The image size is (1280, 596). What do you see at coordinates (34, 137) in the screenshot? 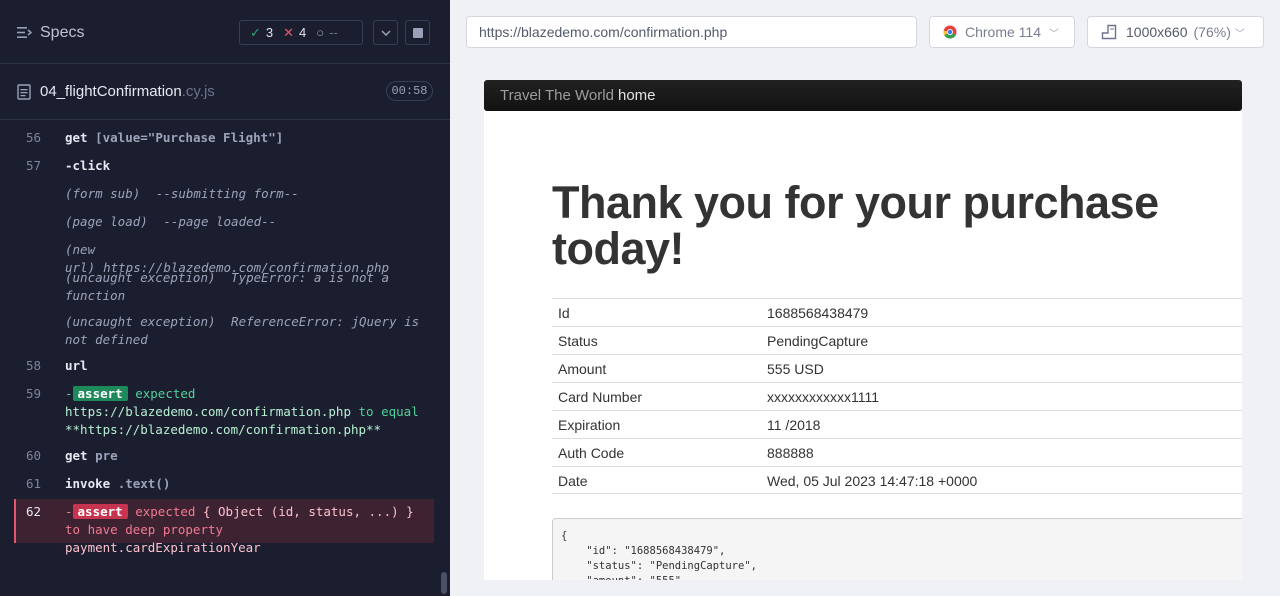
I see `line-number: 56` at bounding box center [34, 137].